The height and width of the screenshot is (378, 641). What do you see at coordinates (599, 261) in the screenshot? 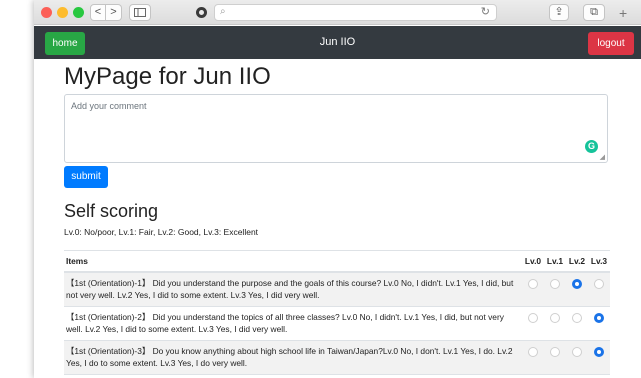
I see `column-header-lv3: Lv.3` at bounding box center [599, 261].